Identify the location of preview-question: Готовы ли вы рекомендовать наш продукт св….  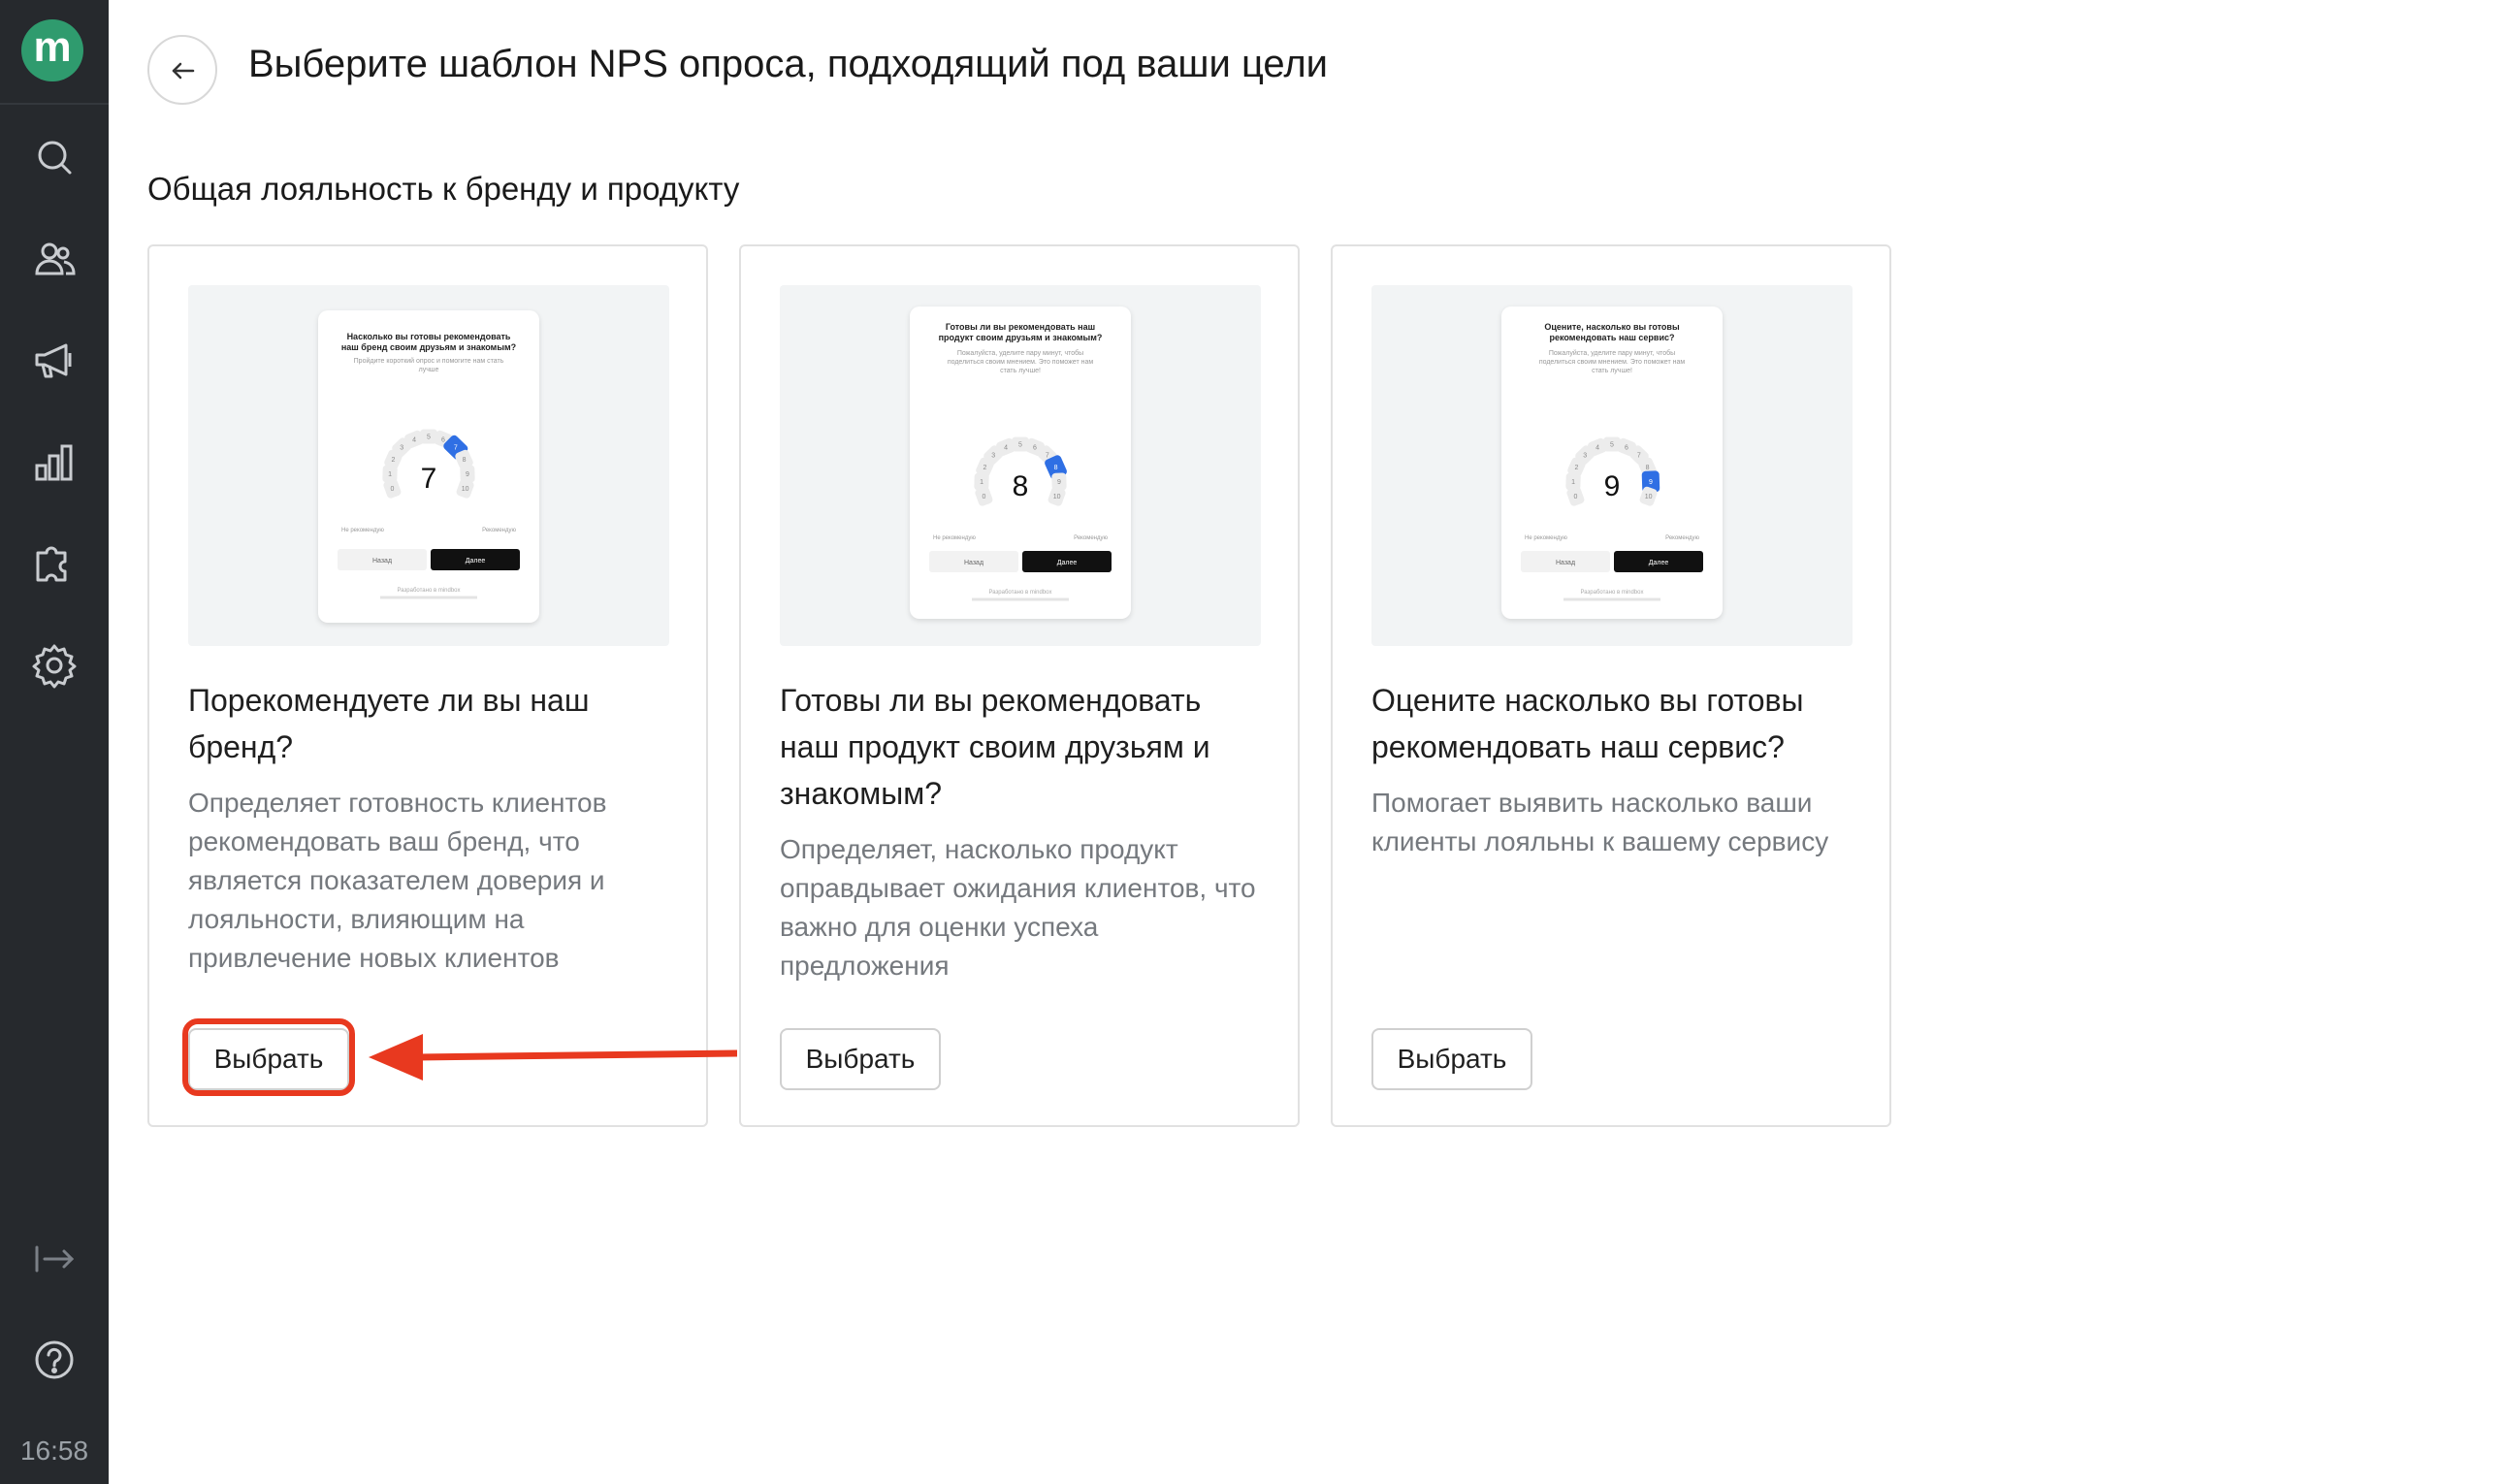
(1021, 332).